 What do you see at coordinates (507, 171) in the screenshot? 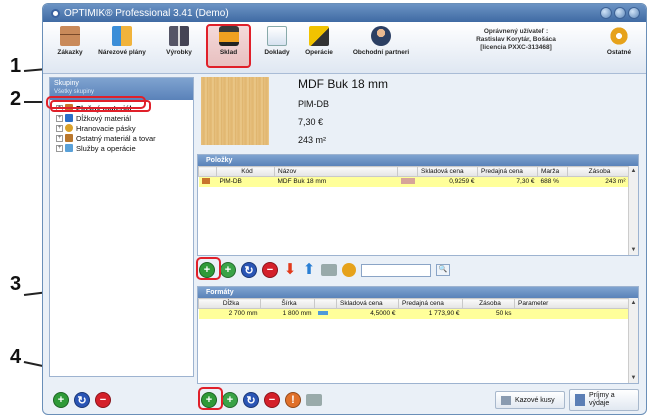
I see `col-predajna: Predajná cena` at bounding box center [507, 171].